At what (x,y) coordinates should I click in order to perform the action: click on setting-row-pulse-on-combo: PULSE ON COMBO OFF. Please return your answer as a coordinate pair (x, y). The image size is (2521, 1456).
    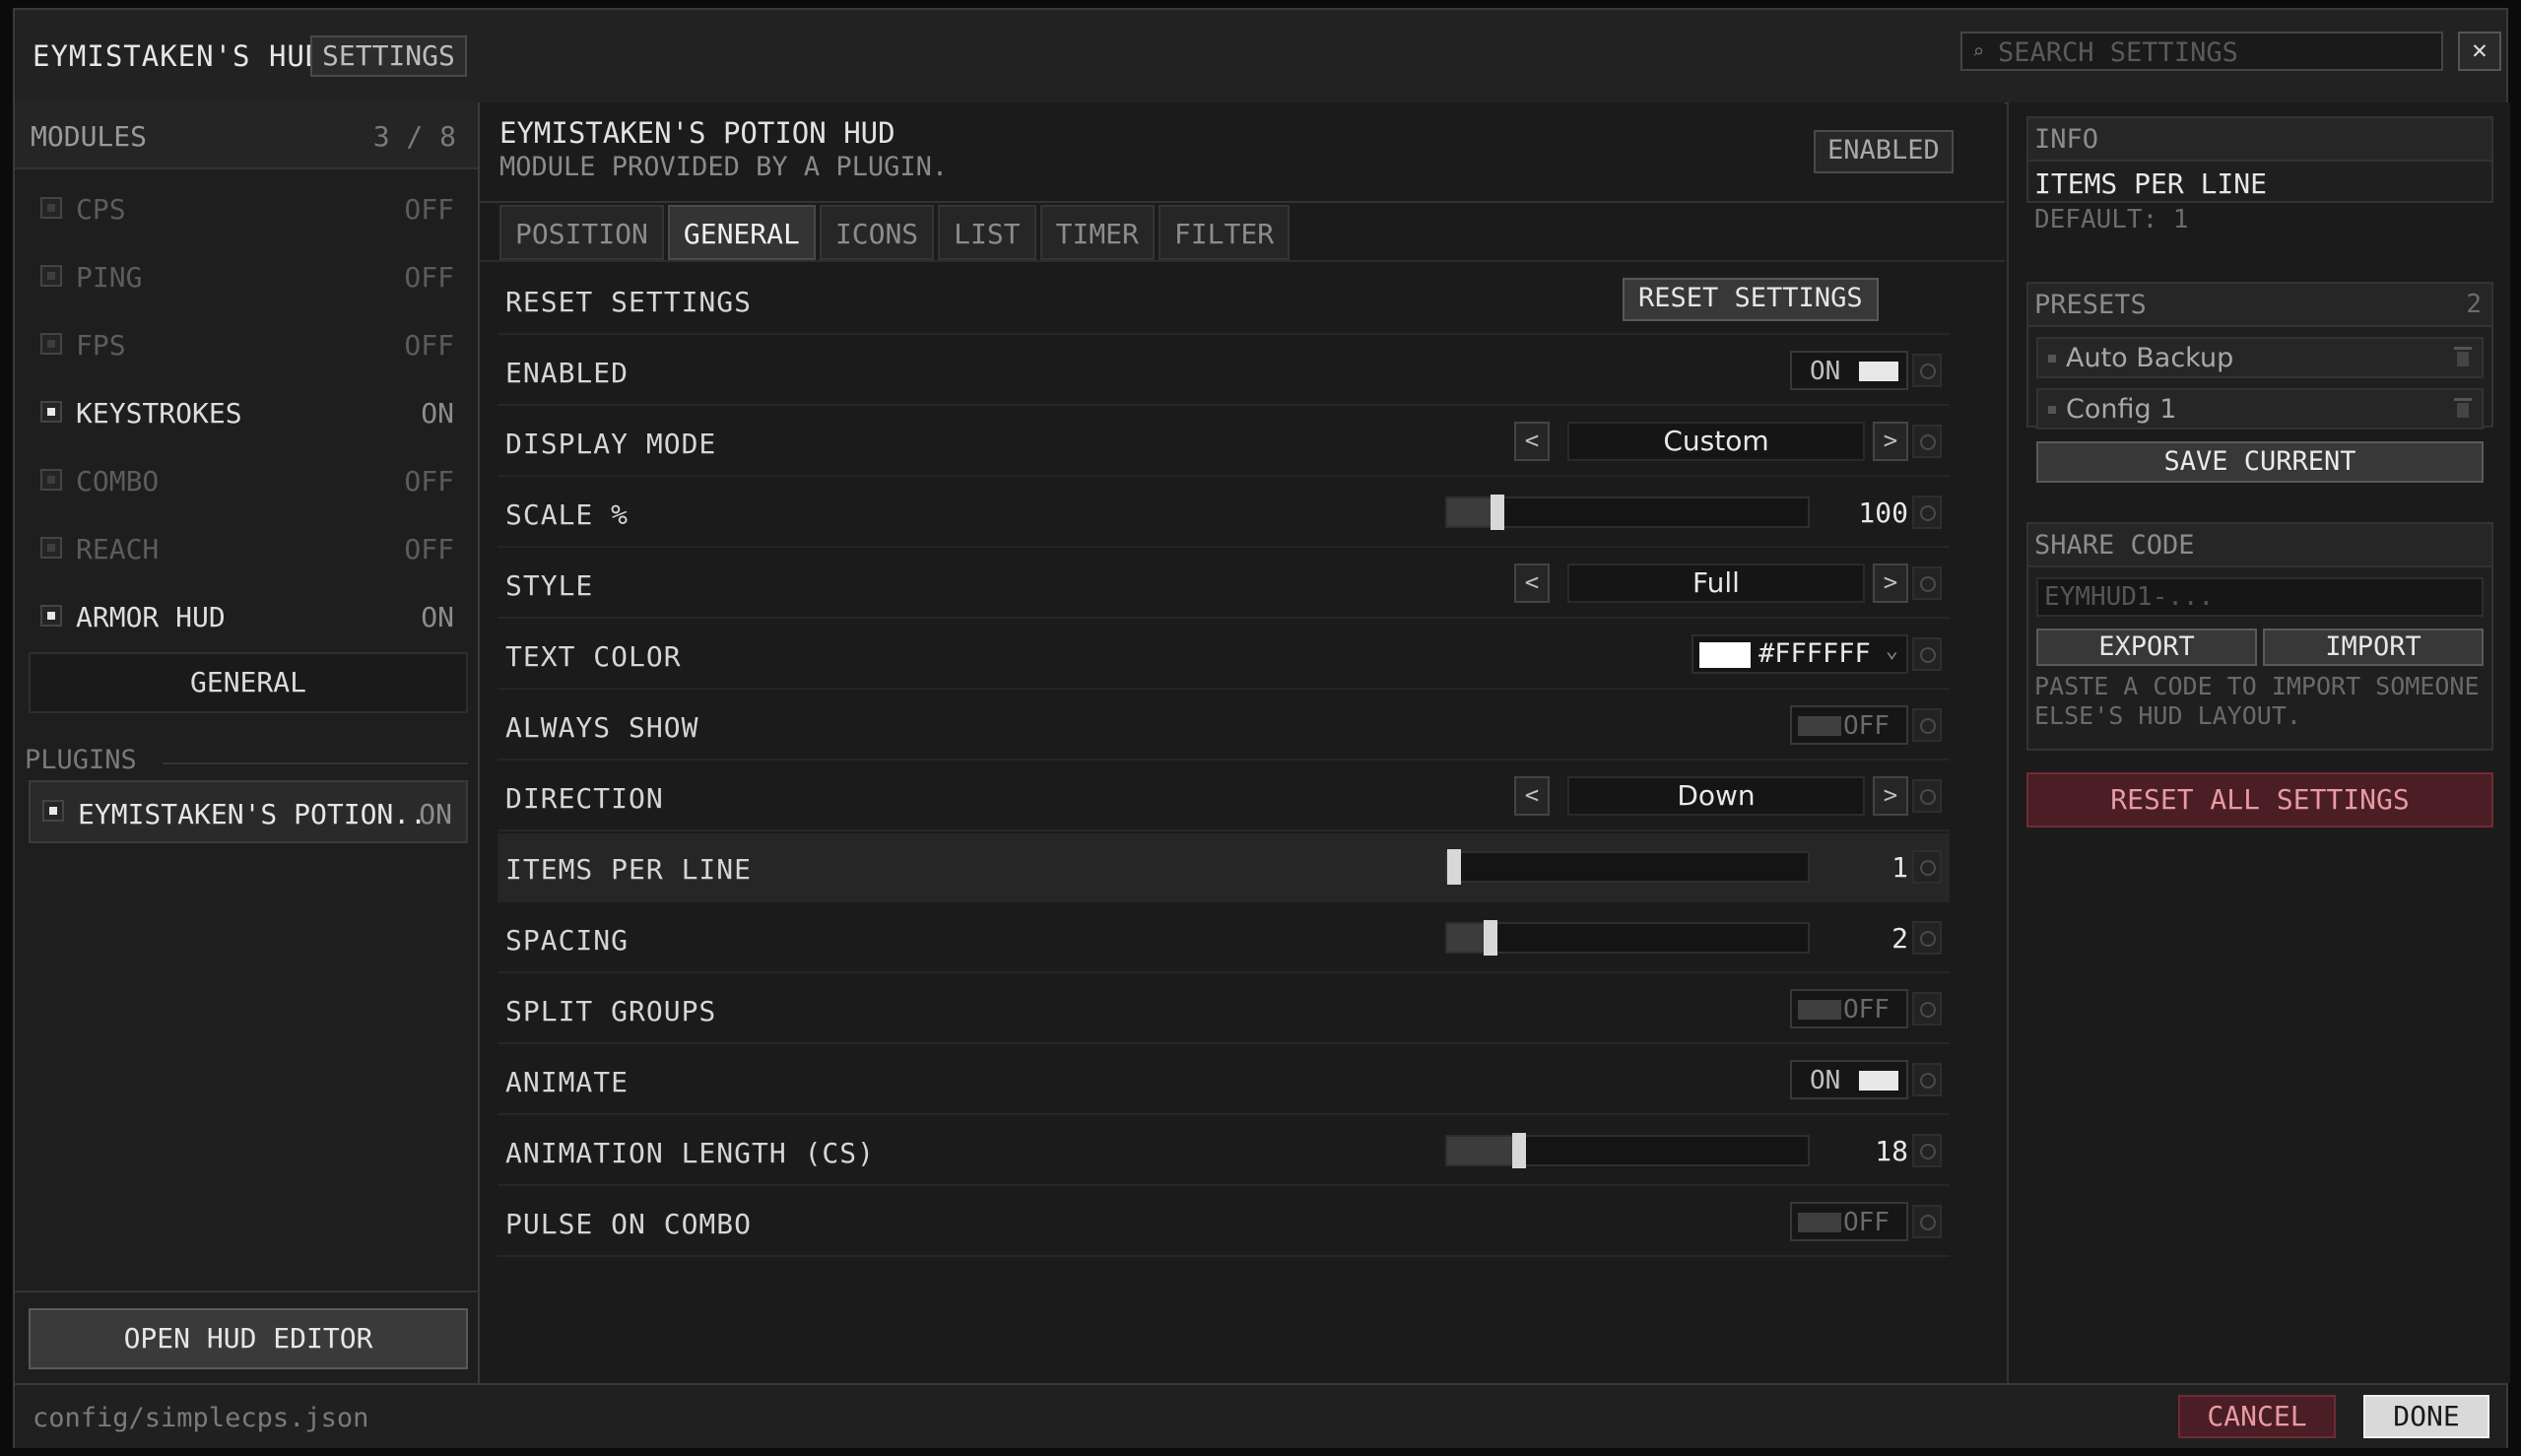
    Looking at the image, I should click on (1224, 1222).